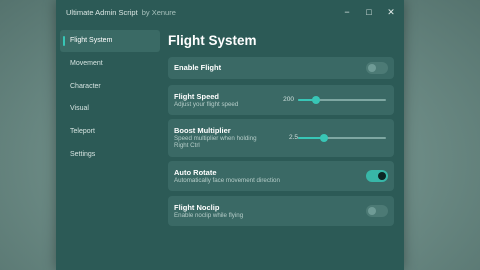 This screenshot has width=480, height=270. I want to click on flight-noclip-label: Flight Noclip, so click(197, 207).